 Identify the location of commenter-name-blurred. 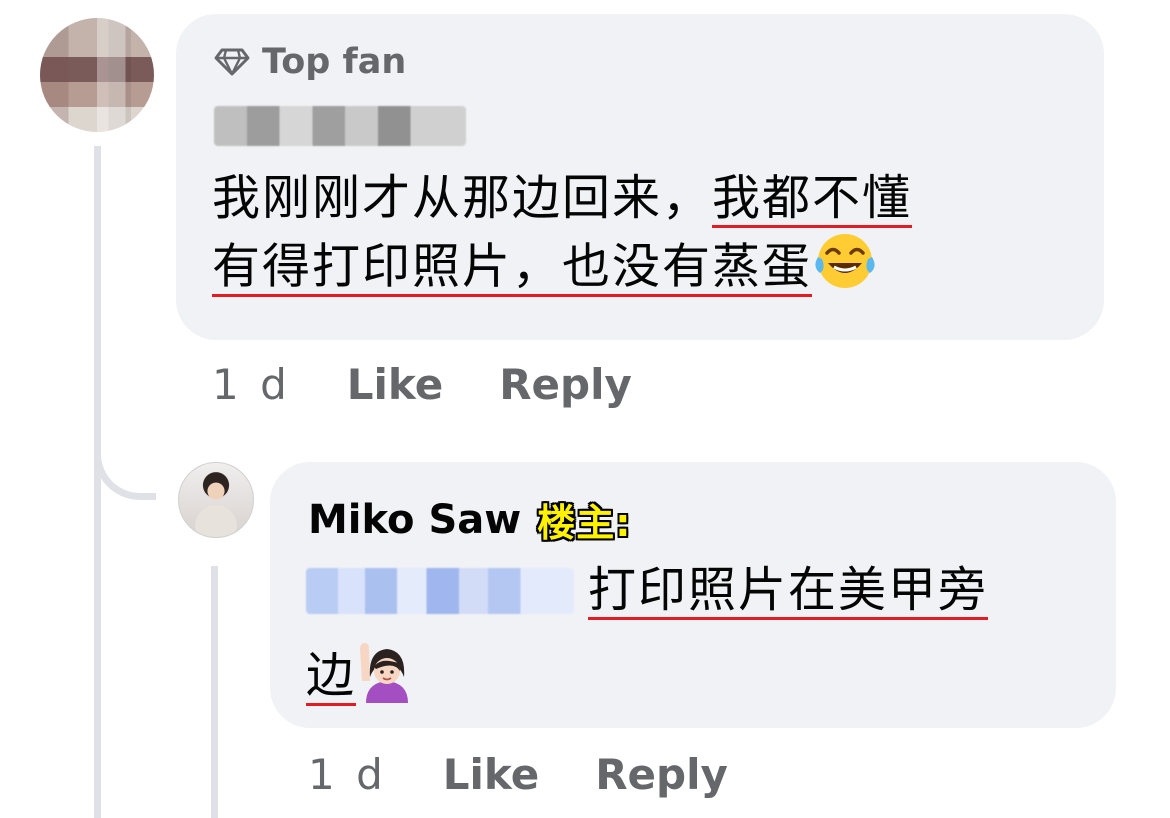
(340, 126).